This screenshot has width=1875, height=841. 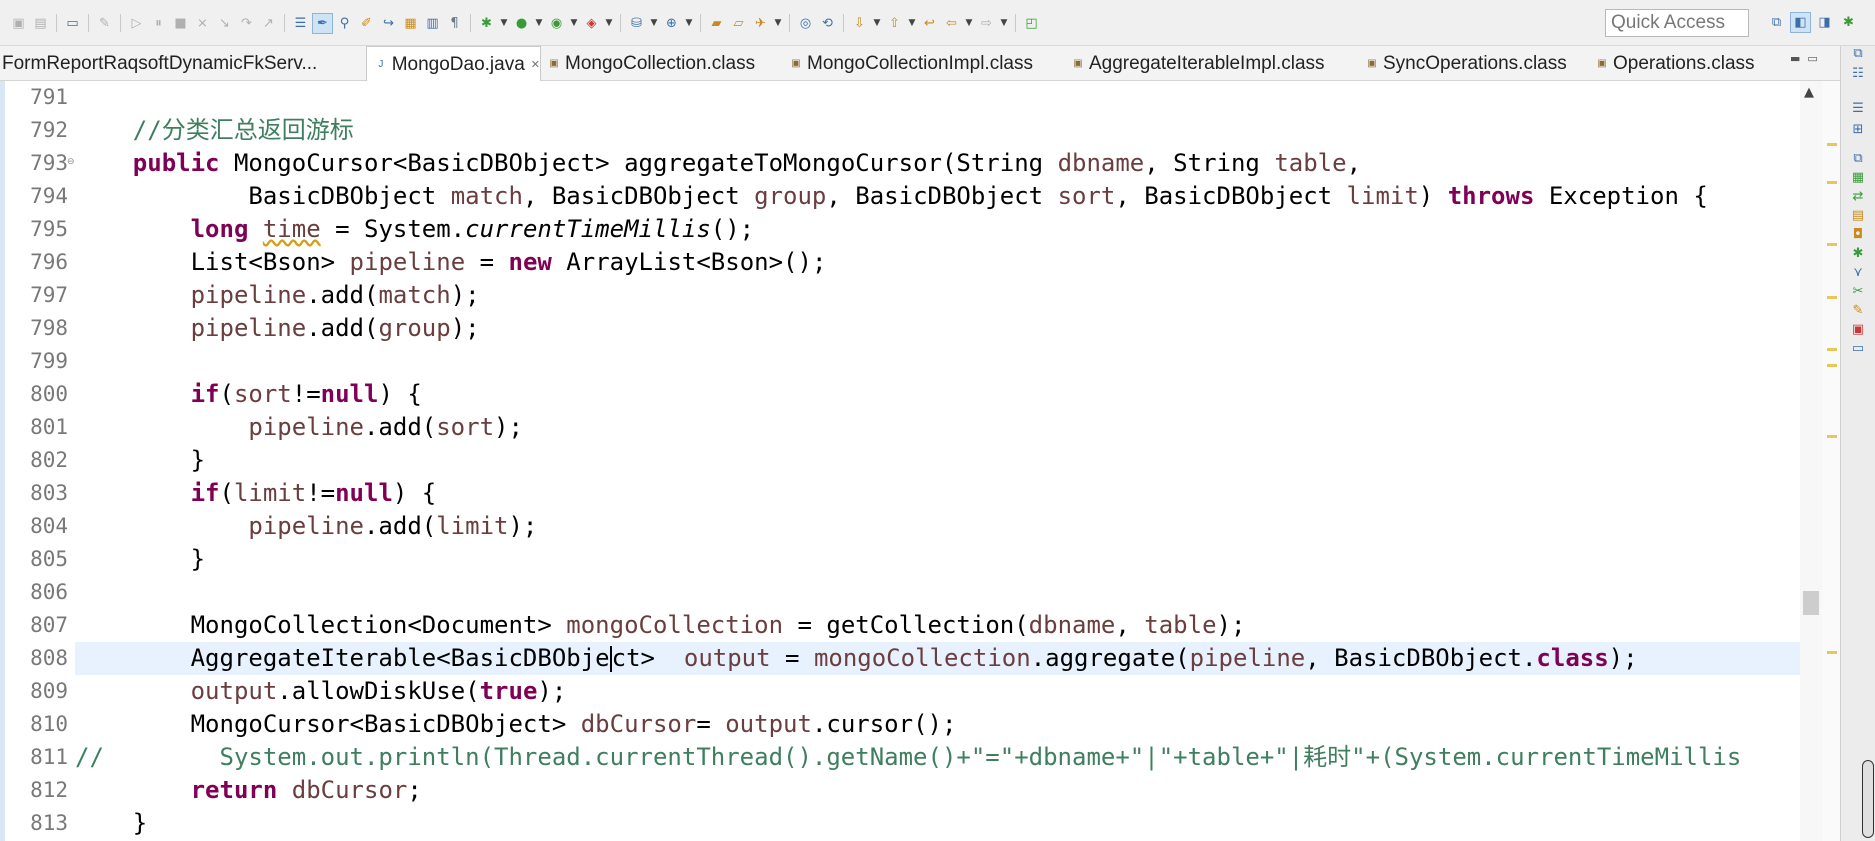 I want to click on open-perspective-button-icon: ⧉, so click(x=1776, y=22).